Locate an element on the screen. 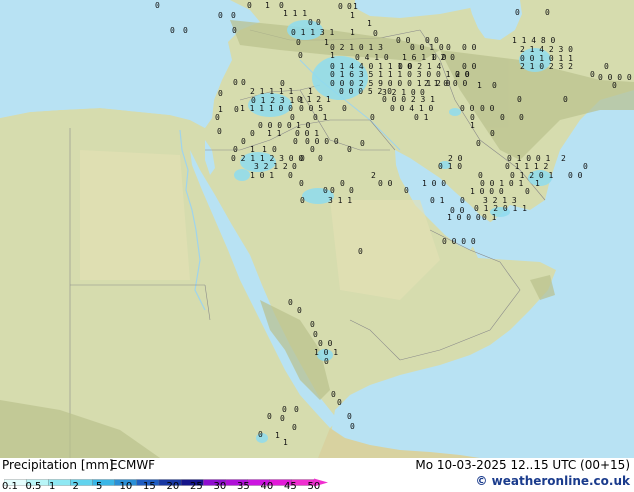  scale-tick-label: 10 is located at coordinates (126, 486).